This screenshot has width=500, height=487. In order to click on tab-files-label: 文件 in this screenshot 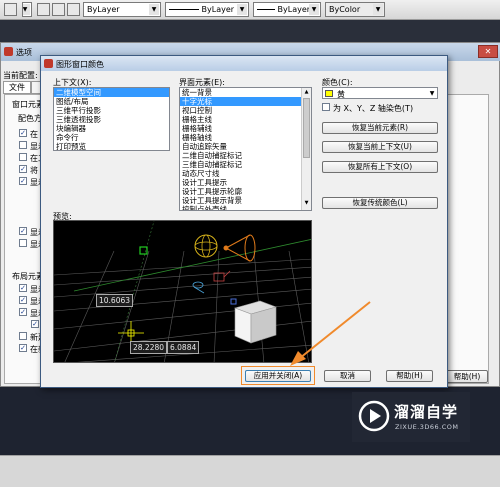, I will do `click(17, 87)`.